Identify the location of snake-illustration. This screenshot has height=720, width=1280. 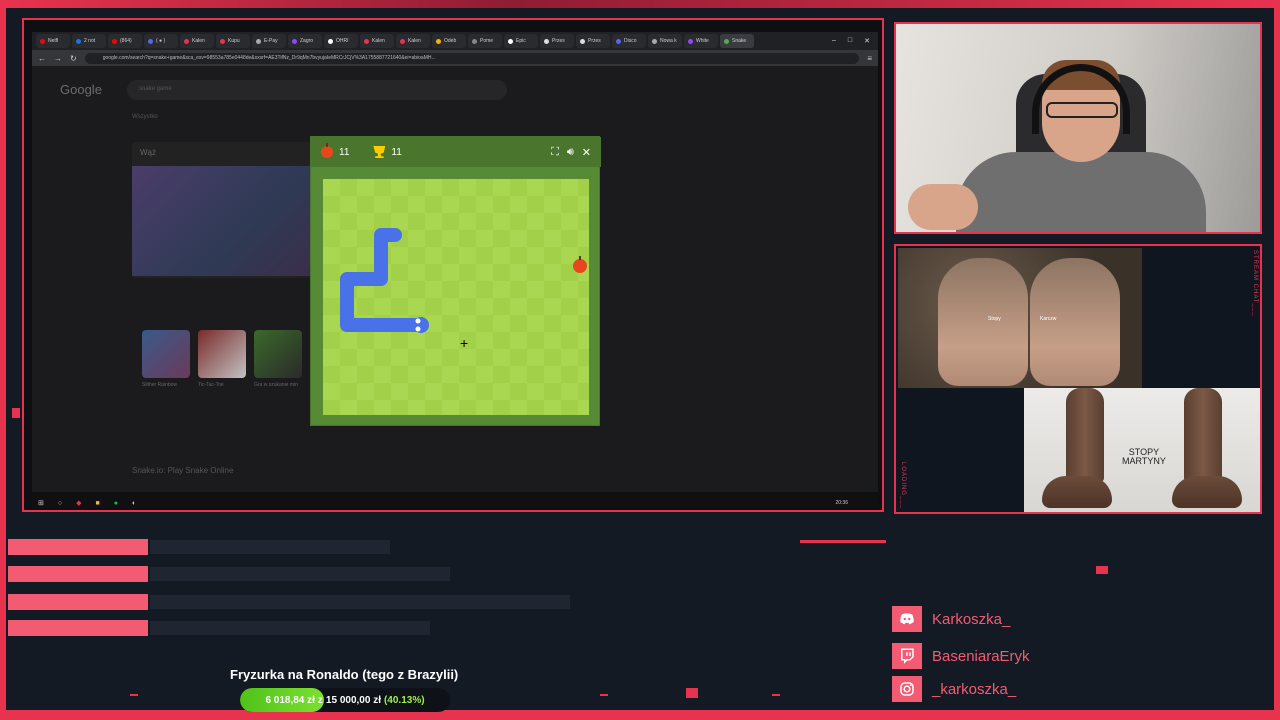
(222, 221).